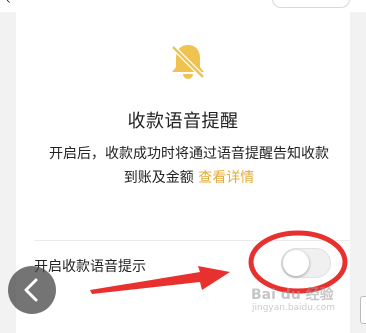  I want to click on watermark-brand: Bai du 经验, so click(292, 295).